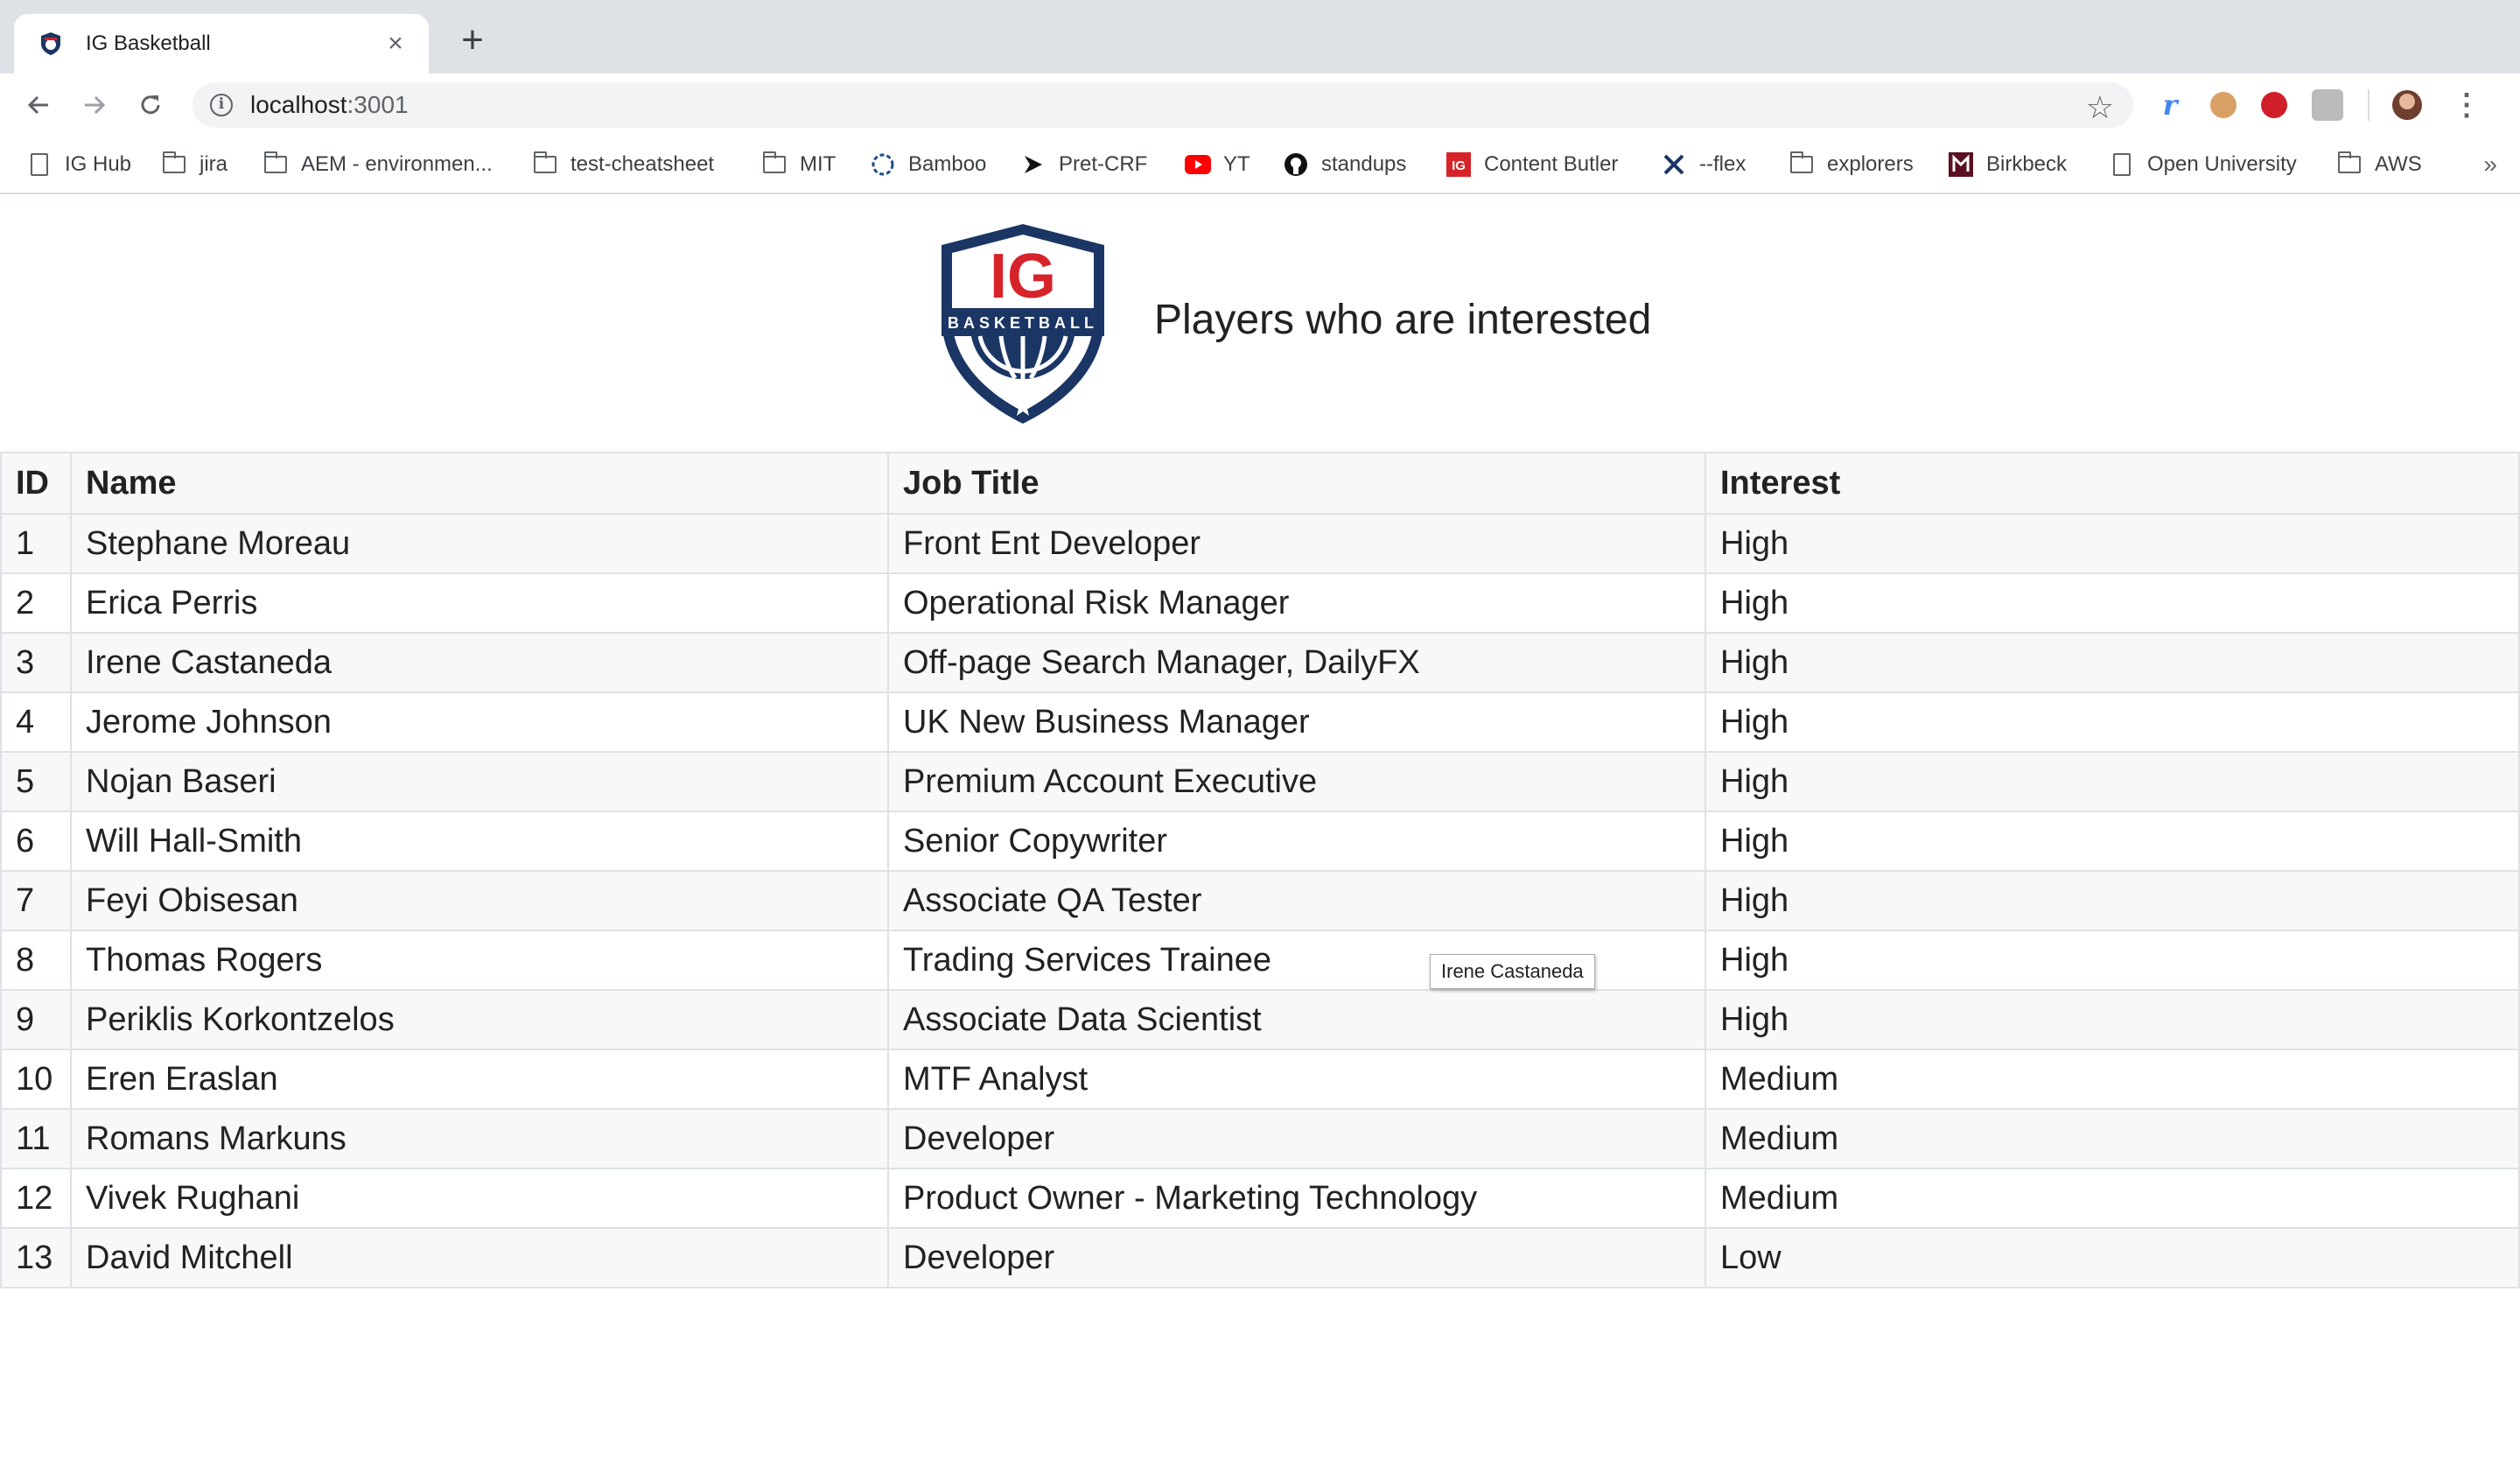 The image size is (2520, 1460). Describe the element at coordinates (1260, 543) in the screenshot. I see `table-row: 1 Stephane Moreau Front Ent Developer High` at that location.